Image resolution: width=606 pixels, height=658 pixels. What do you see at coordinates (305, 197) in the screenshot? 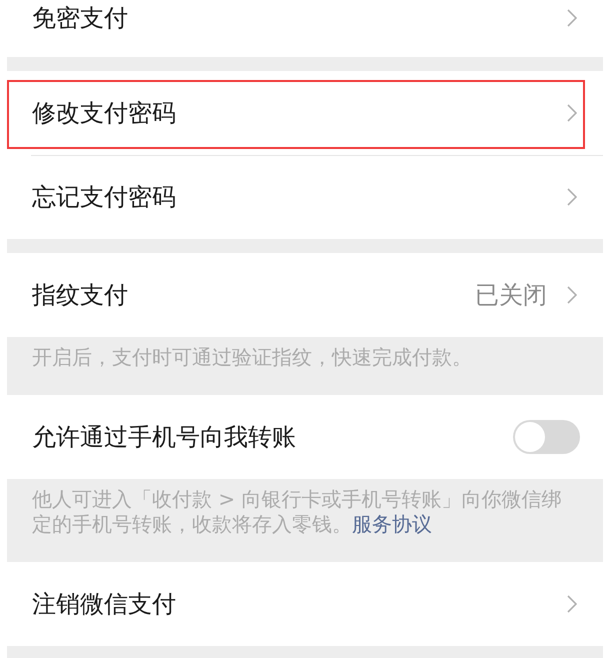
I see `settings-row: 忘记支付密码` at bounding box center [305, 197].